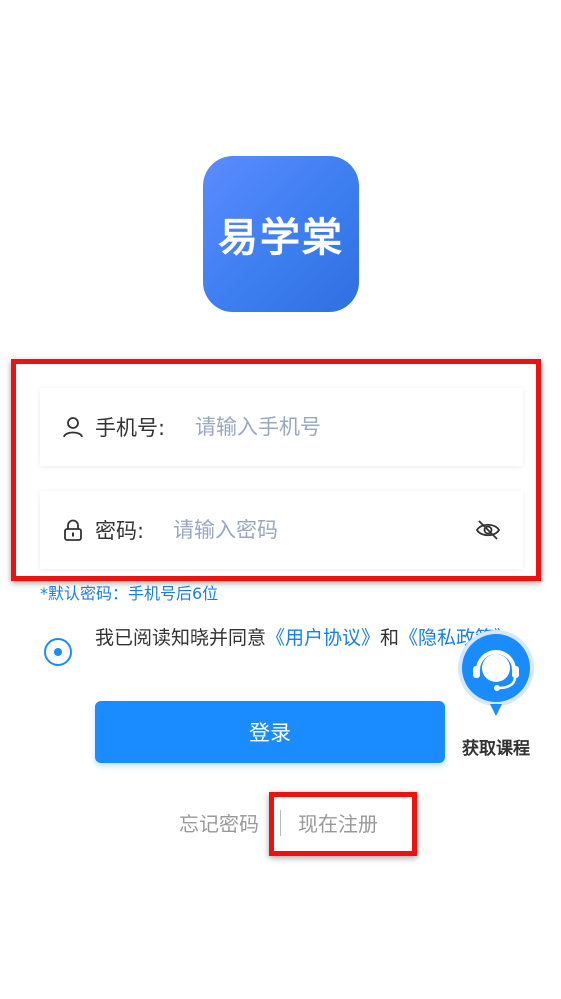 This screenshot has width=561, height=999. What do you see at coordinates (496, 749) in the screenshot?
I see `get-course-label: 获取课程` at bounding box center [496, 749].